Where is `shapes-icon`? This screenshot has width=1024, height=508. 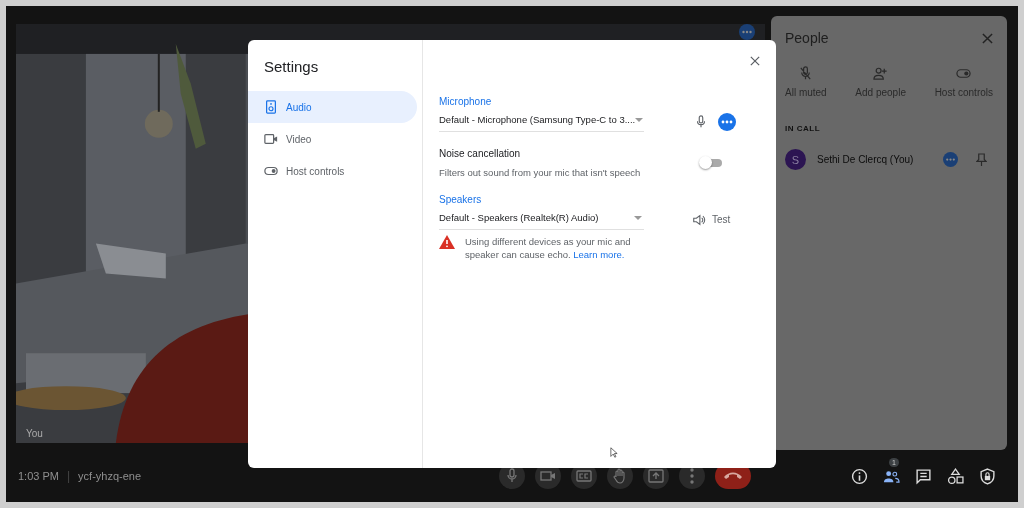
shapes-icon is located at coordinates (955, 476).